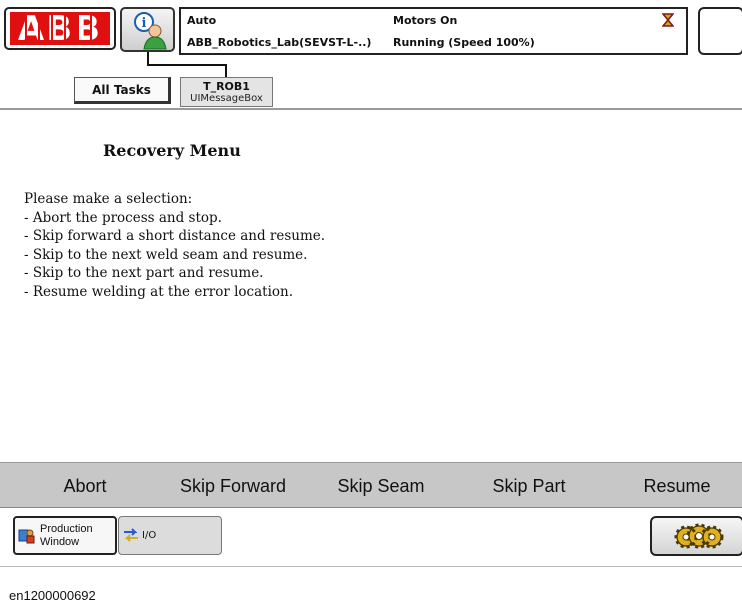 The width and height of the screenshot is (742, 603). I want to click on skip-part-button: Skip Part, so click(529, 486).